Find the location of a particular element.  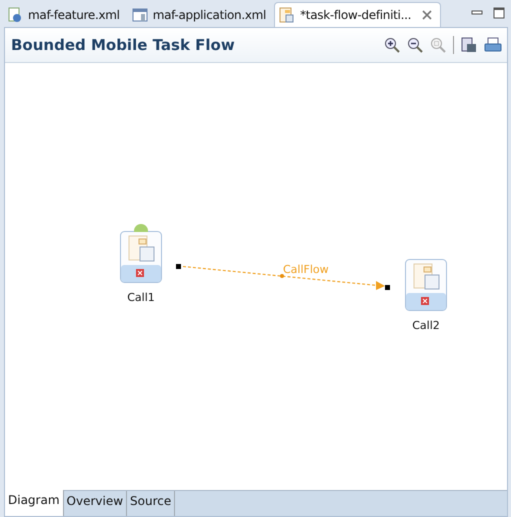

zoom-out-icon is located at coordinates (415, 45).